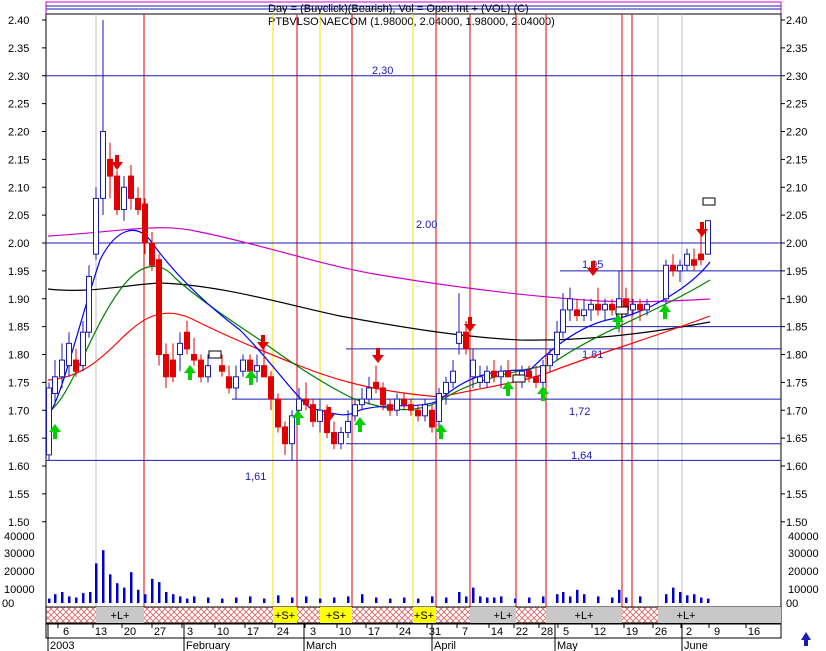 The width and height of the screenshot is (826, 651). I want to click on y-tick-label-right: 2.05, so click(796, 216).